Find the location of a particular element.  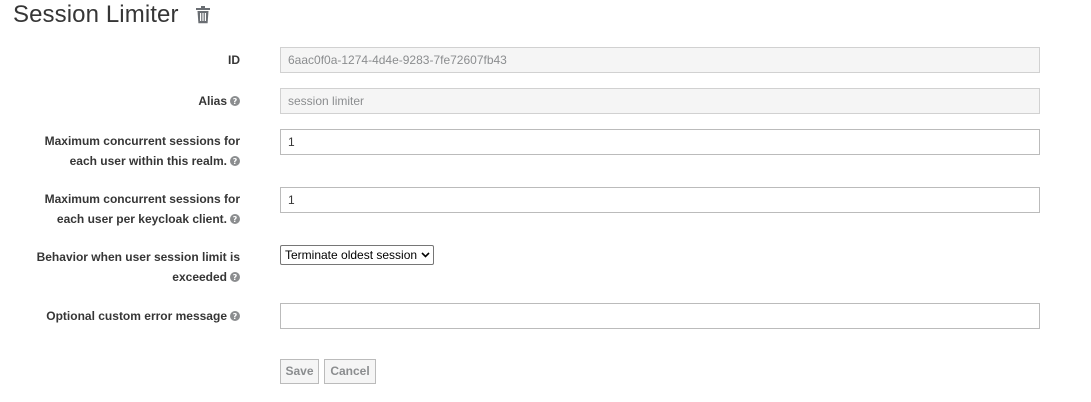

alias-label-text: Alias is located at coordinates (212, 101).